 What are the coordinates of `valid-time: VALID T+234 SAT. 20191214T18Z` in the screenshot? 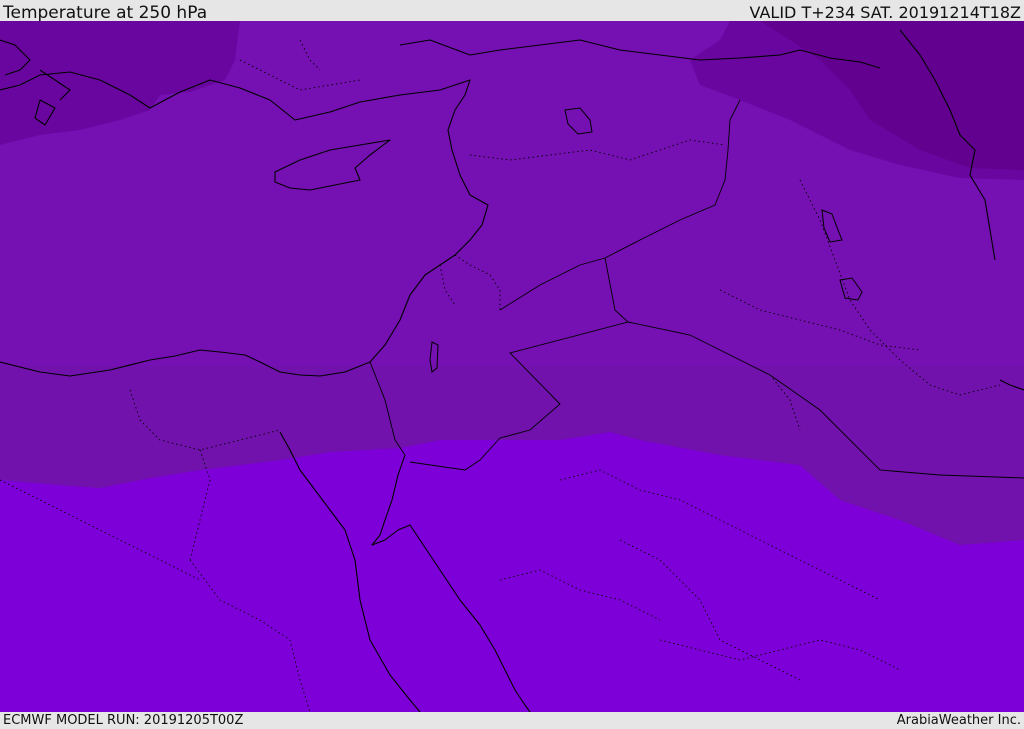 It's located at (885, 12).